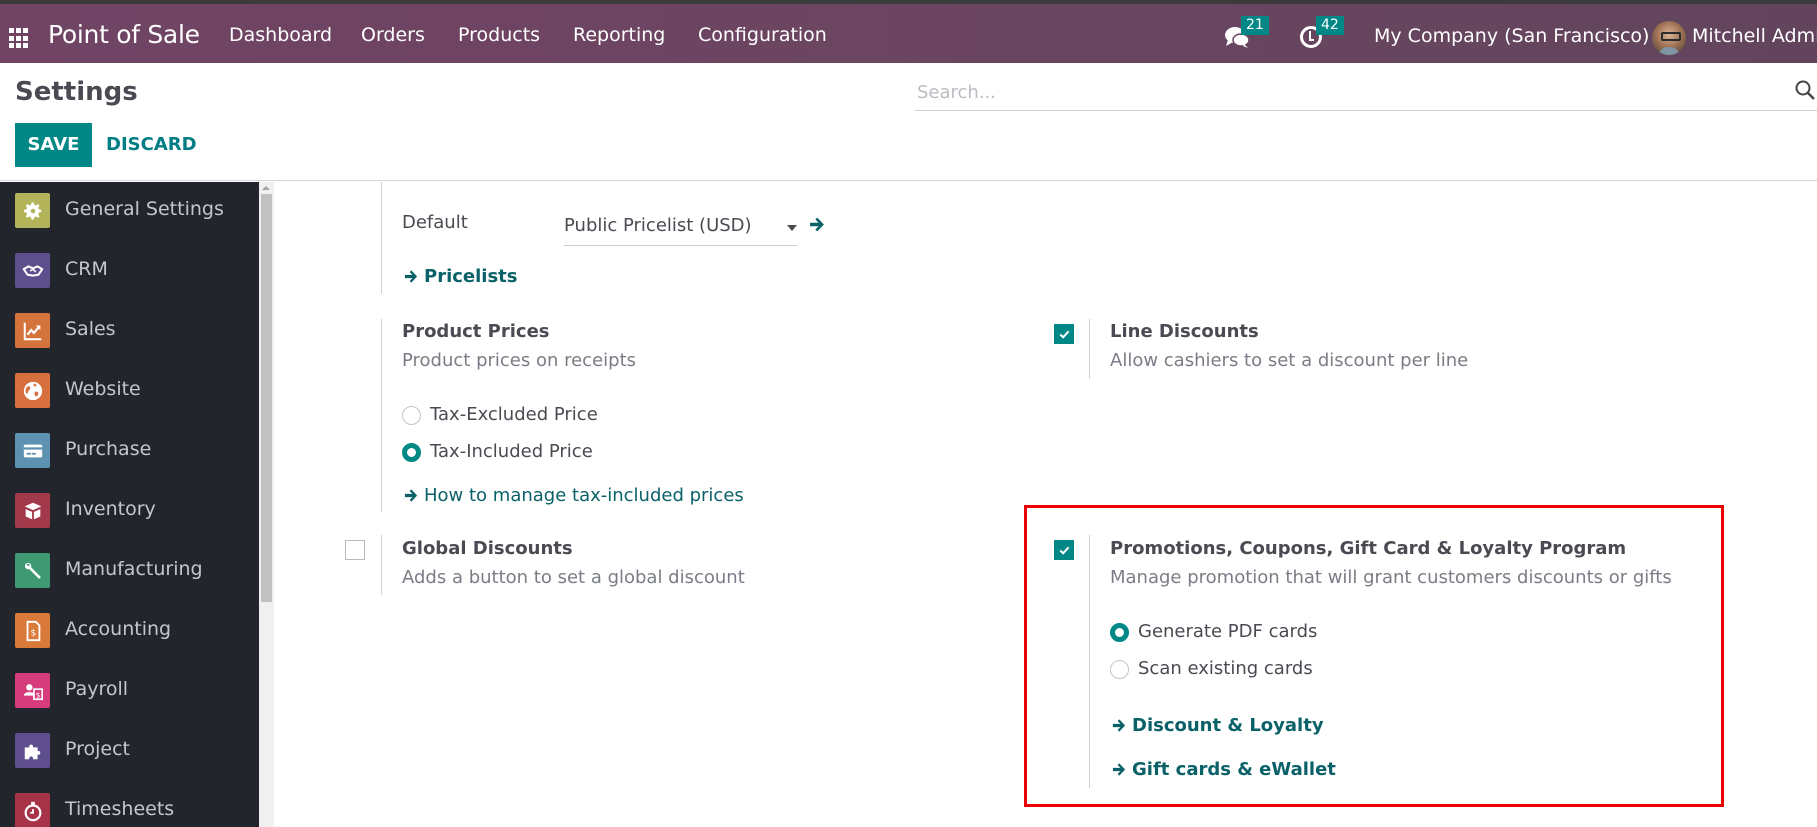 This screenshot has height=827, width=1817. Describe the element at coordinates (1347, 92) in the screenshot. I see `search-input` at that location.